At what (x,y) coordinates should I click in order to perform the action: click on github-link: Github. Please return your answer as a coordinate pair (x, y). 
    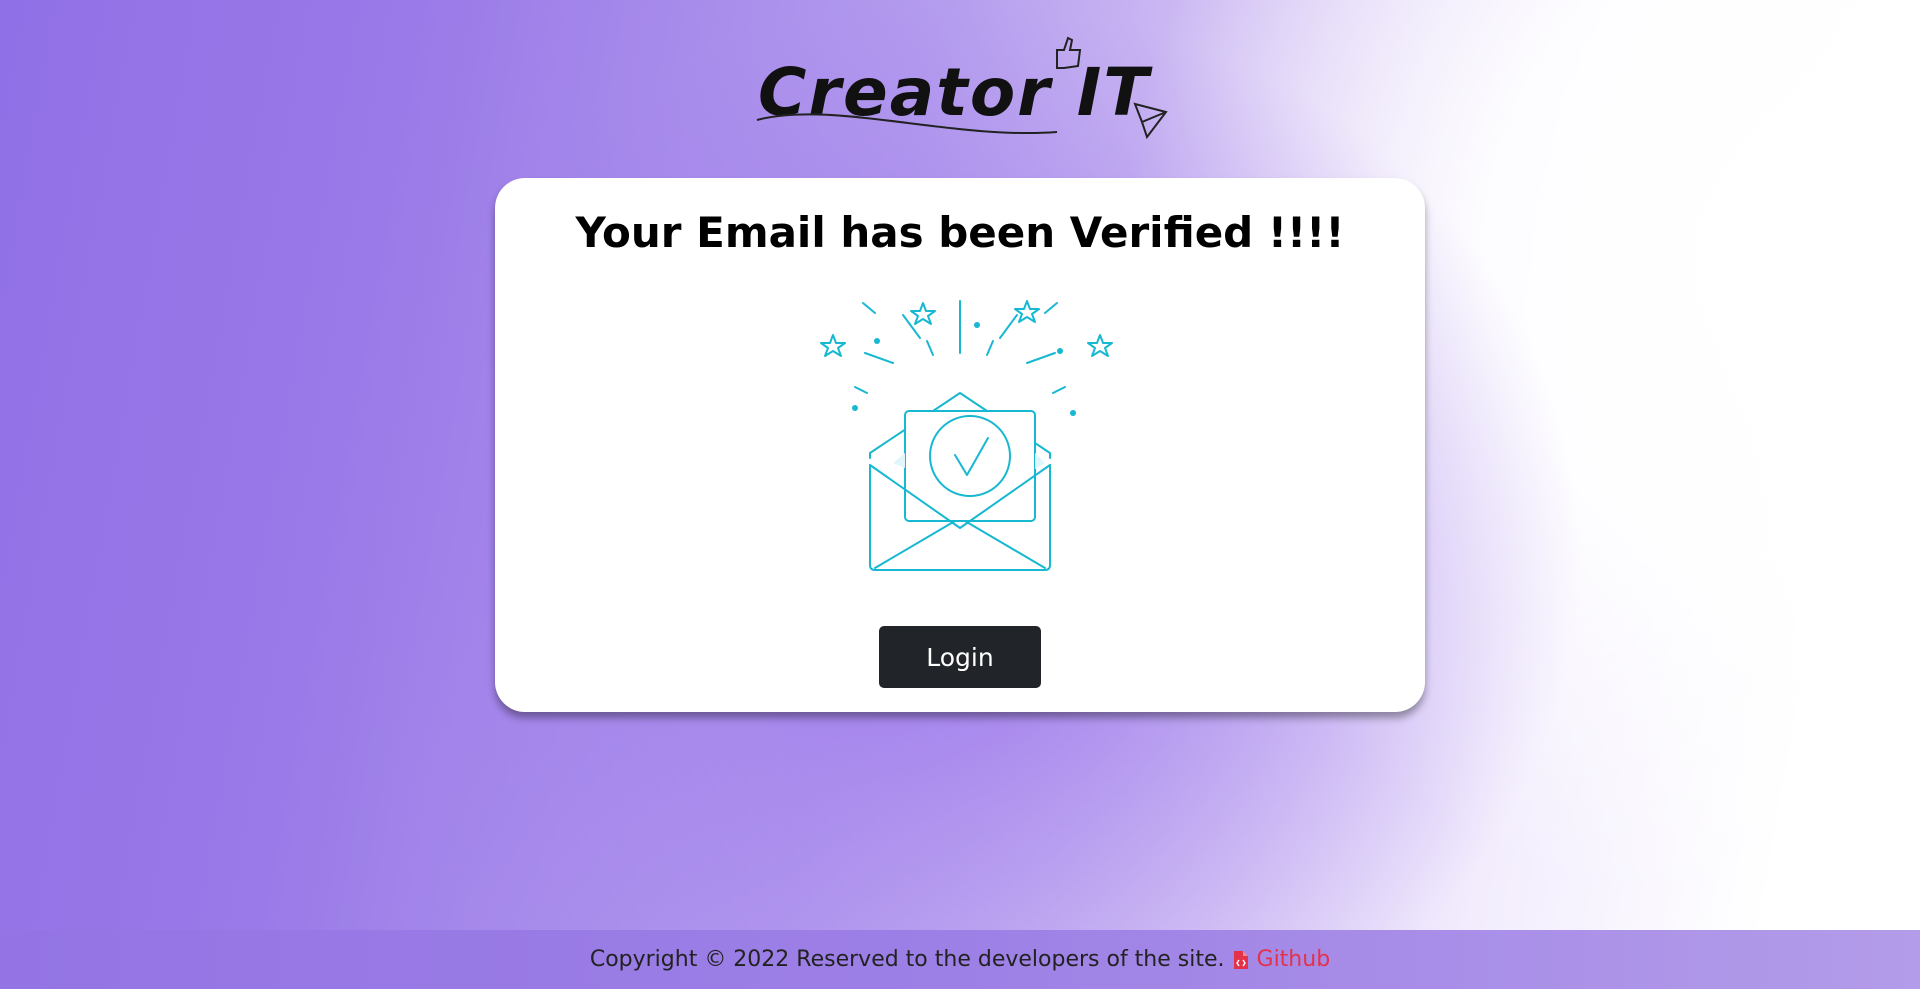
    Looking at the image, I should click on (1282, 959).